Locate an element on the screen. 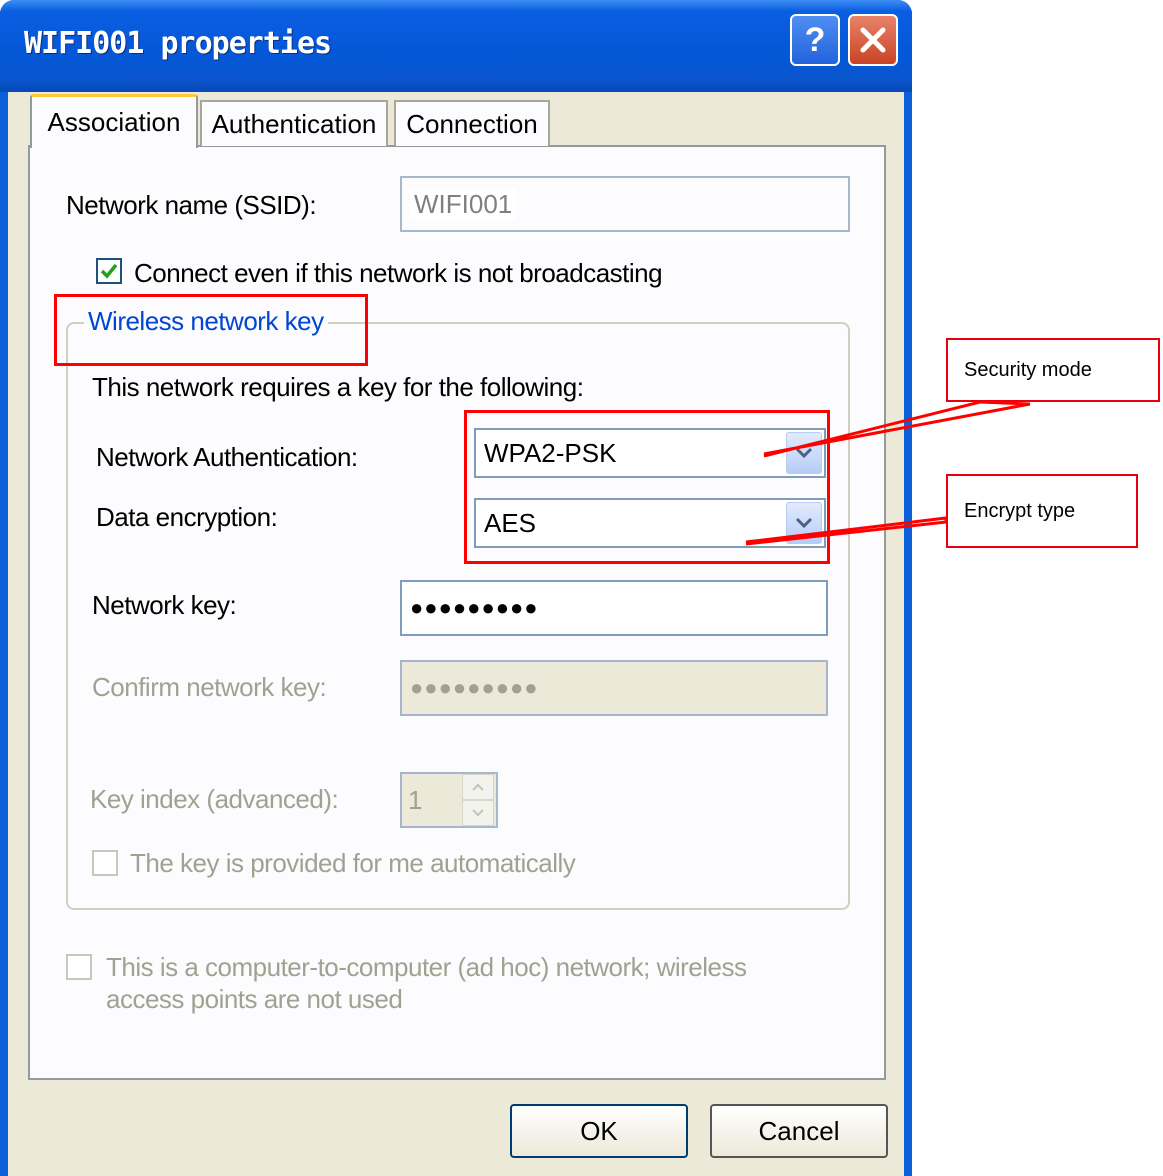 This screenshot has height=1176, width=1163. security-mode-leader is located at coordinates (897, 429).